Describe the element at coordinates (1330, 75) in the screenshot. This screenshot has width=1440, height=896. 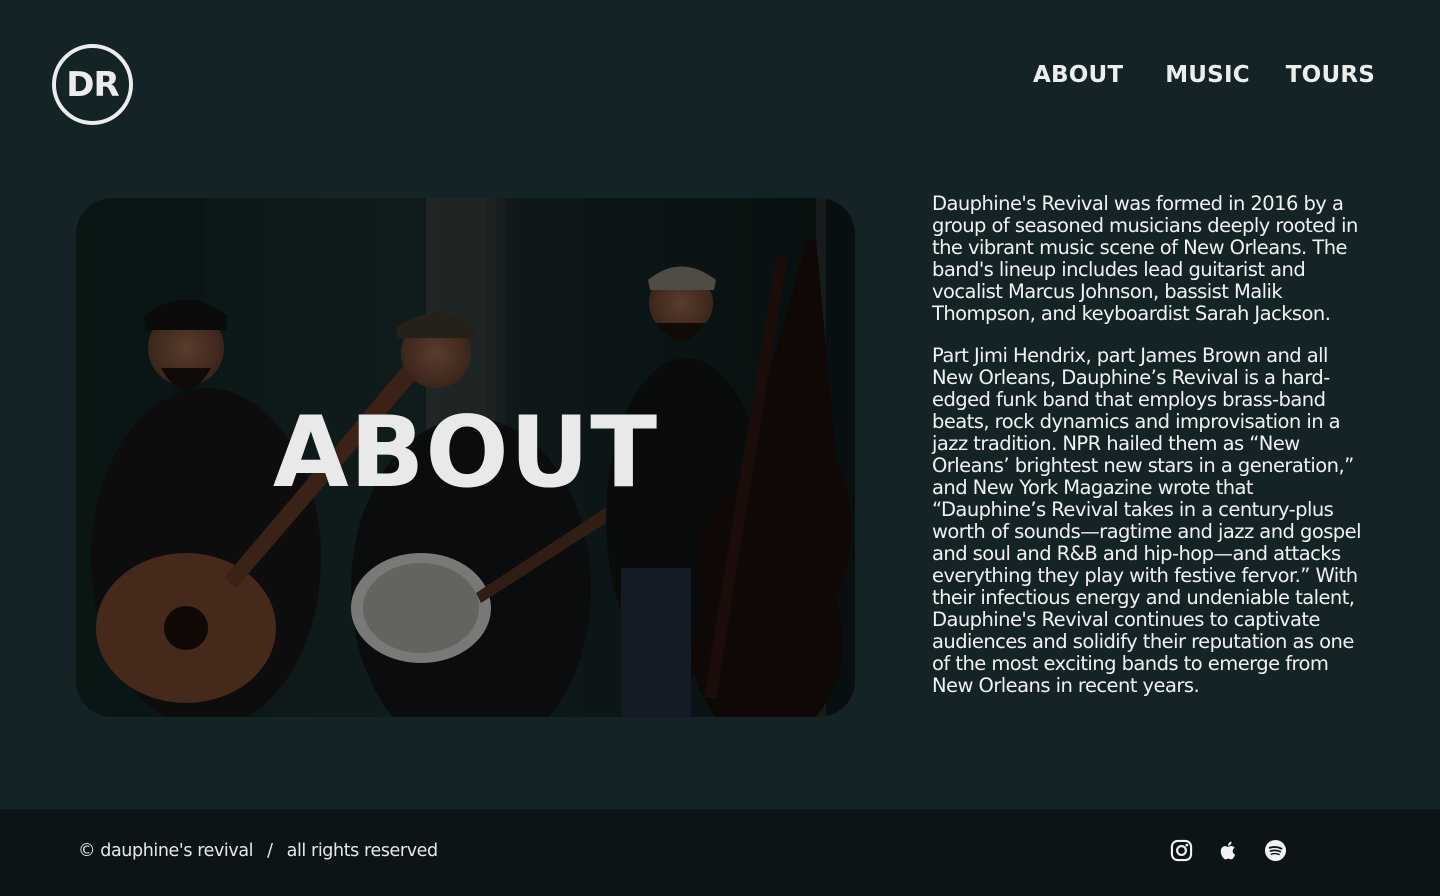
I see `nav-tours: TOURS` at that location.